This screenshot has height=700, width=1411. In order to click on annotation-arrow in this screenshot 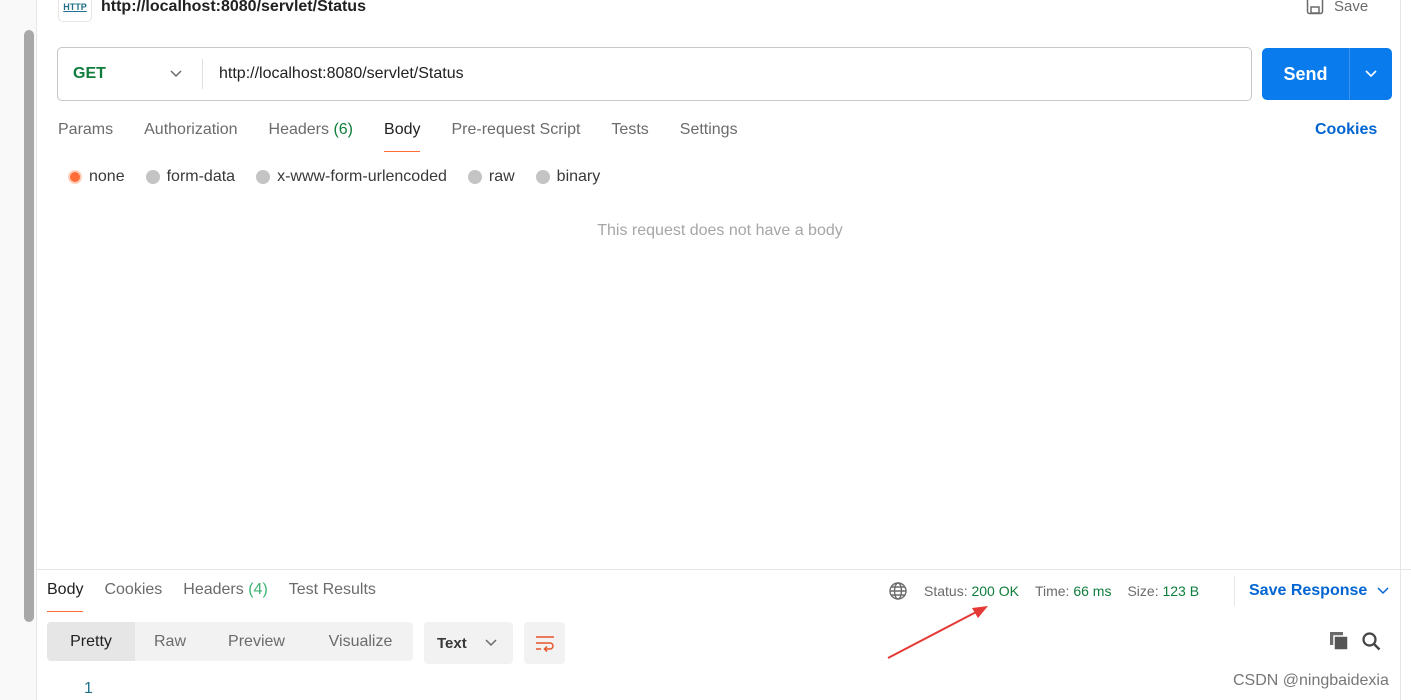, I will do `click(937, 632)`.